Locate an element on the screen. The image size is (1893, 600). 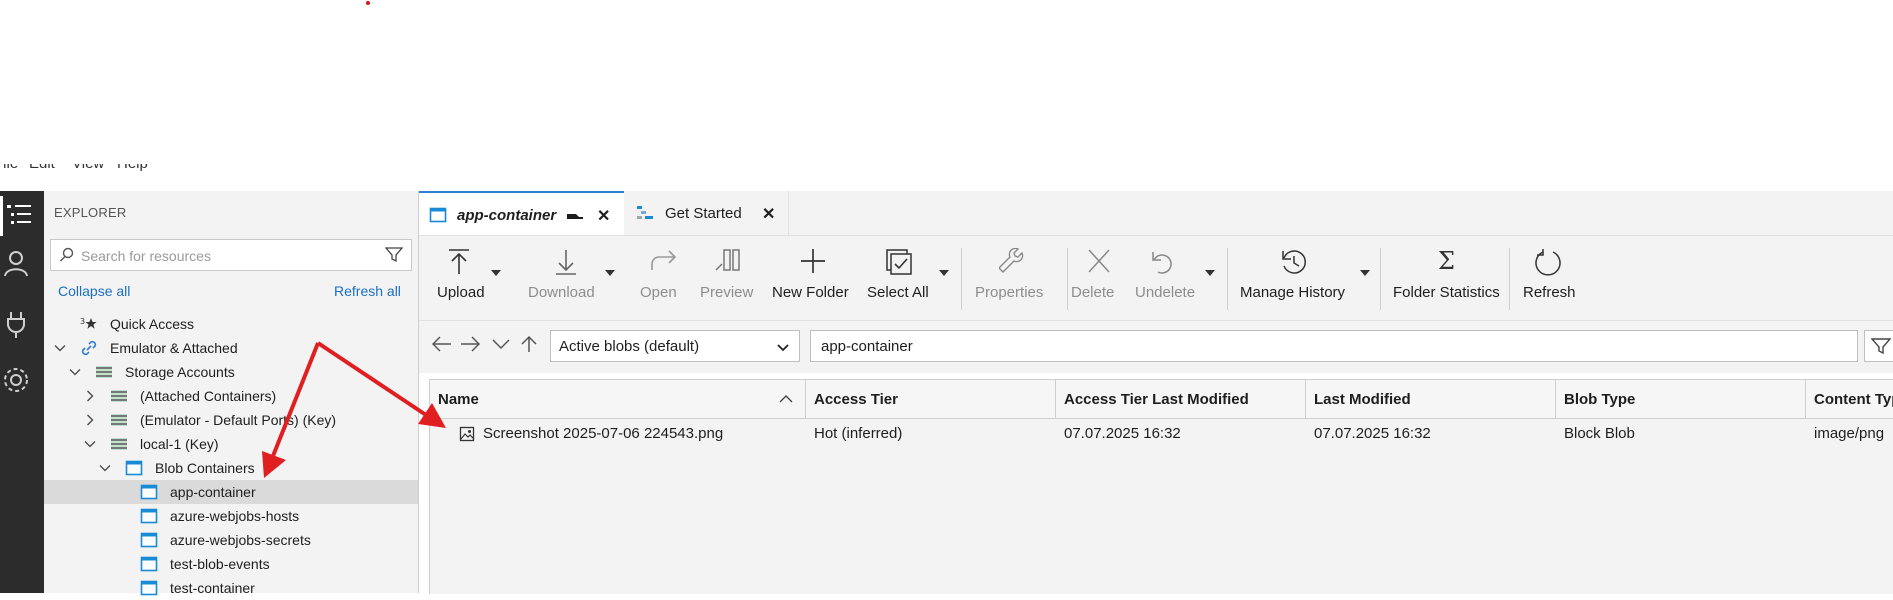
folder-statistics-button: Σ Folder Statistics is located at coordinates (1448, 278).